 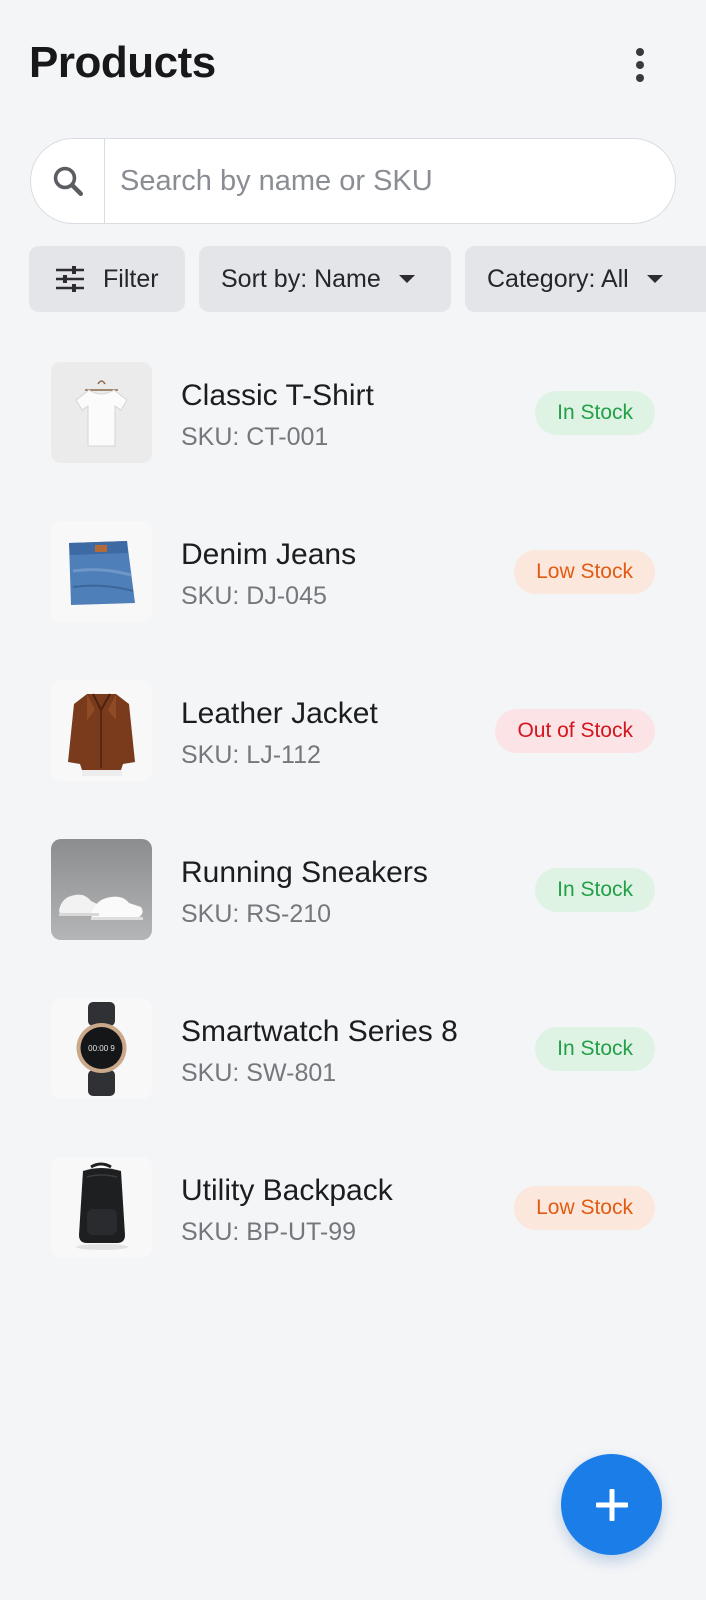 What do you see at coordinates (287, 1190) in the screenshot?
I see `product-name: Utility Backpack` at bounding box center [287, 1190].